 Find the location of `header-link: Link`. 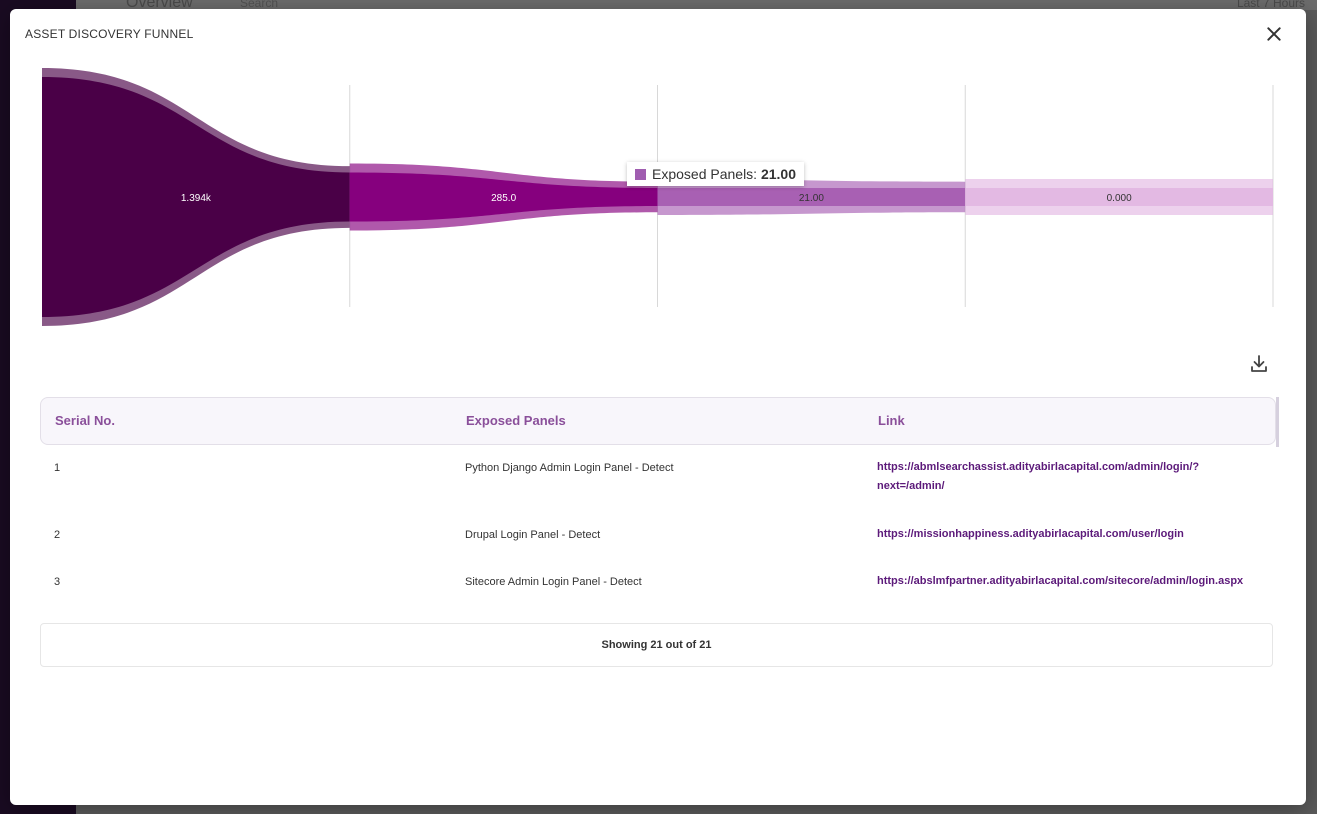

header-link: Link is located at coordinates (891, 420).